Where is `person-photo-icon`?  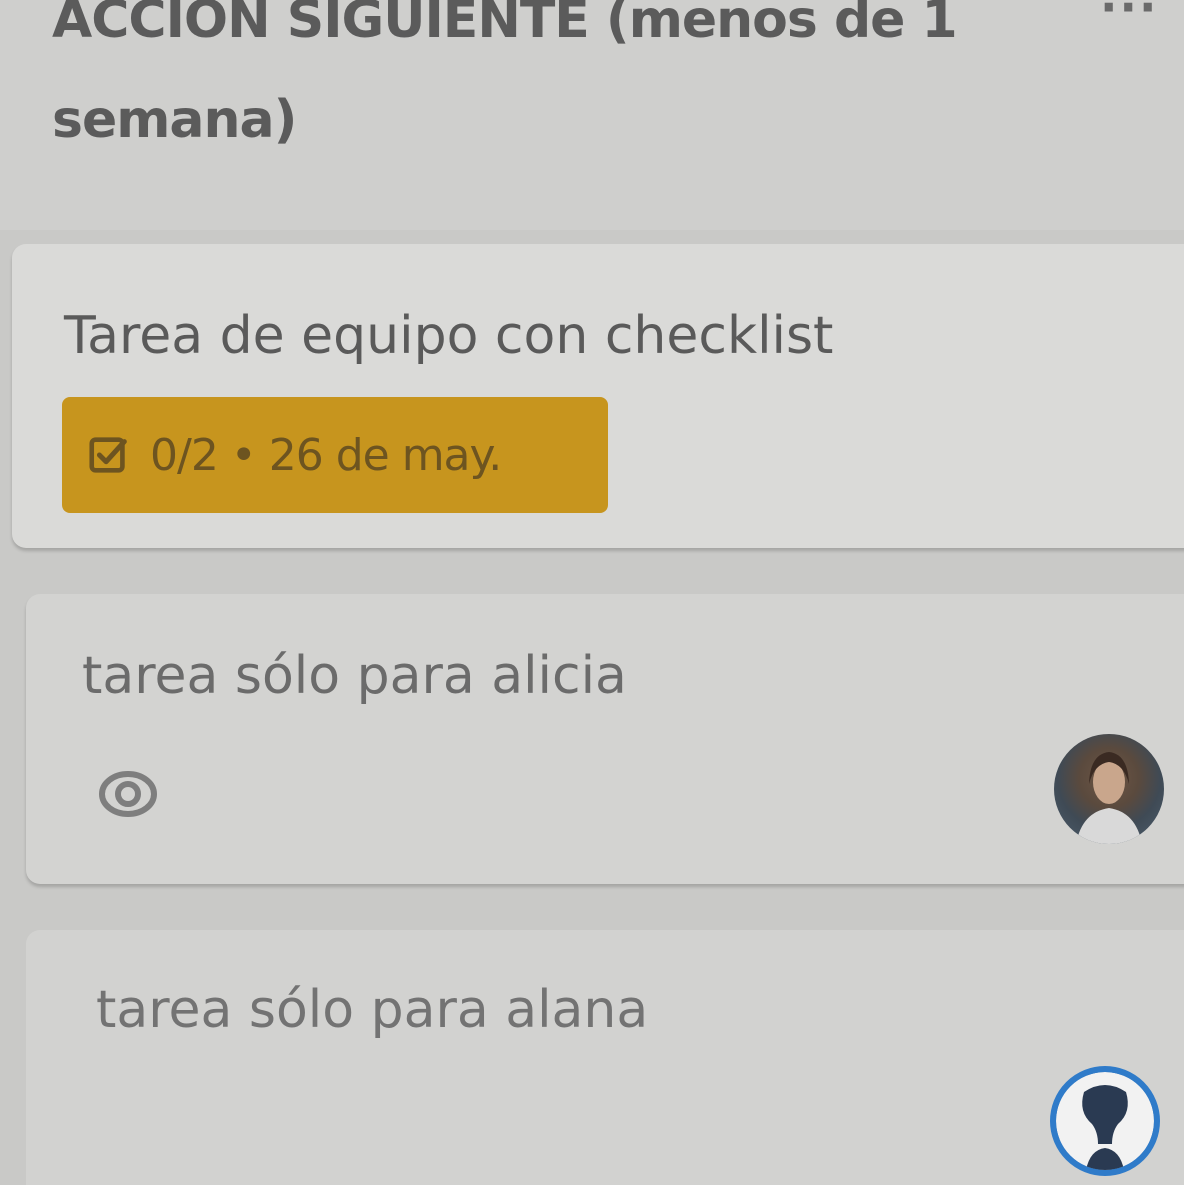
person-photo-icon is located at coordinates (1109, 798).